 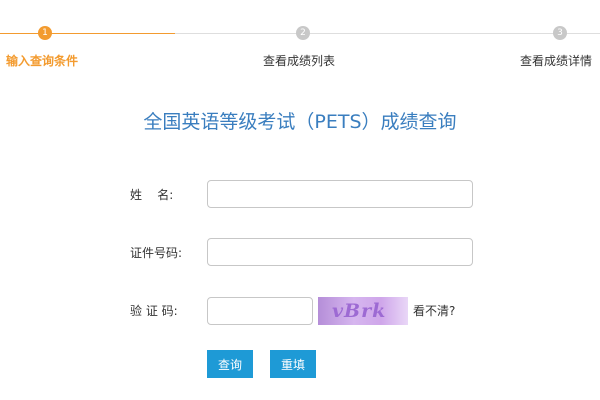 What do you see at coordinates (230, 364) in the screenshot?
I see `query-button: 查询` at bounding box center [230, 364].